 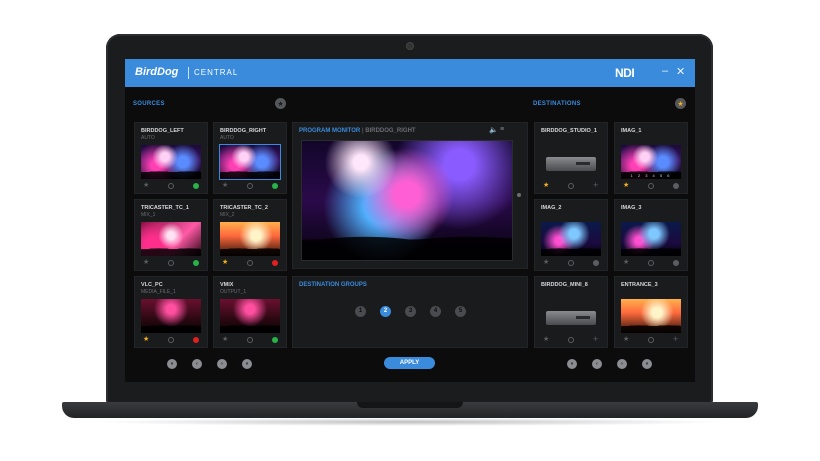 I want to click on destination-tile-imag-3: IMAG_3 ★, so click(x=651, y=235).